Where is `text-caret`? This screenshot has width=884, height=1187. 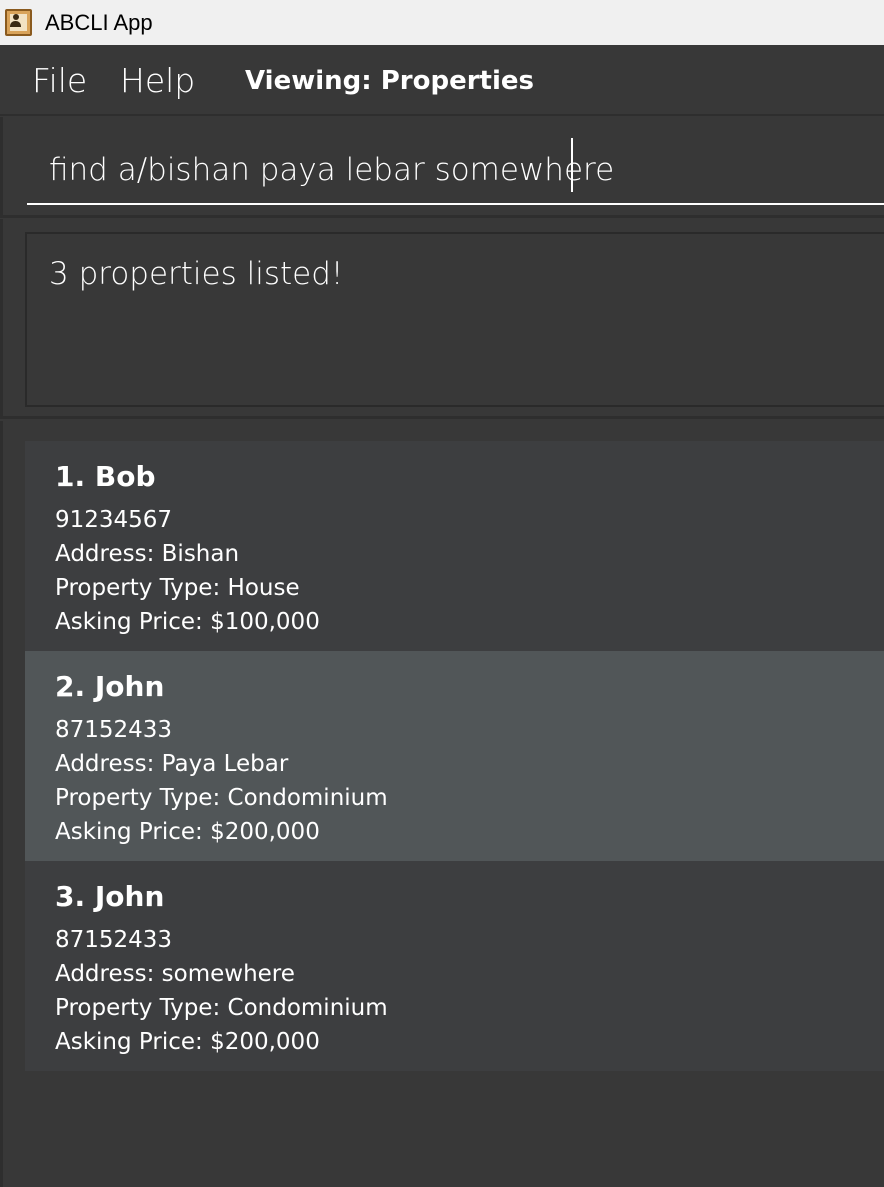
text-caret is located at coordinates (572, 165).